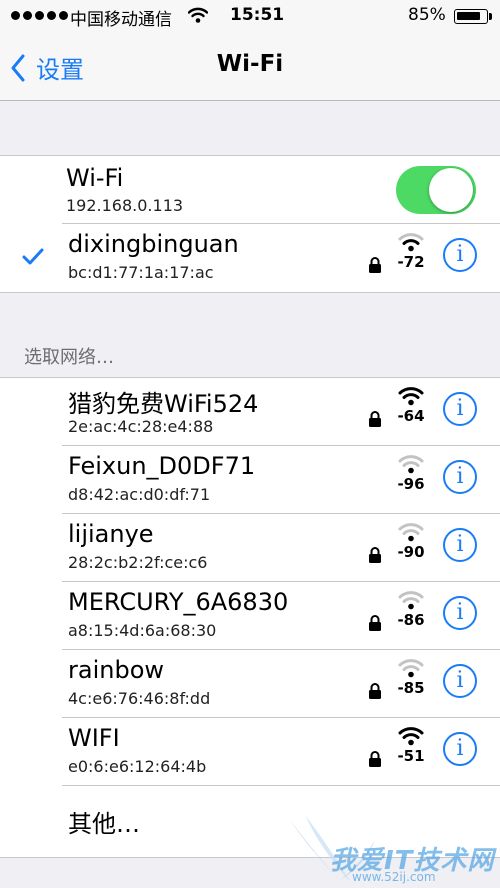 This screenshot has width=500, height=888. What do you see at coordinates (121, 20) in the screenshot?
I see `carrier-name: 中国移动通信` at bounding box center [121, 20].